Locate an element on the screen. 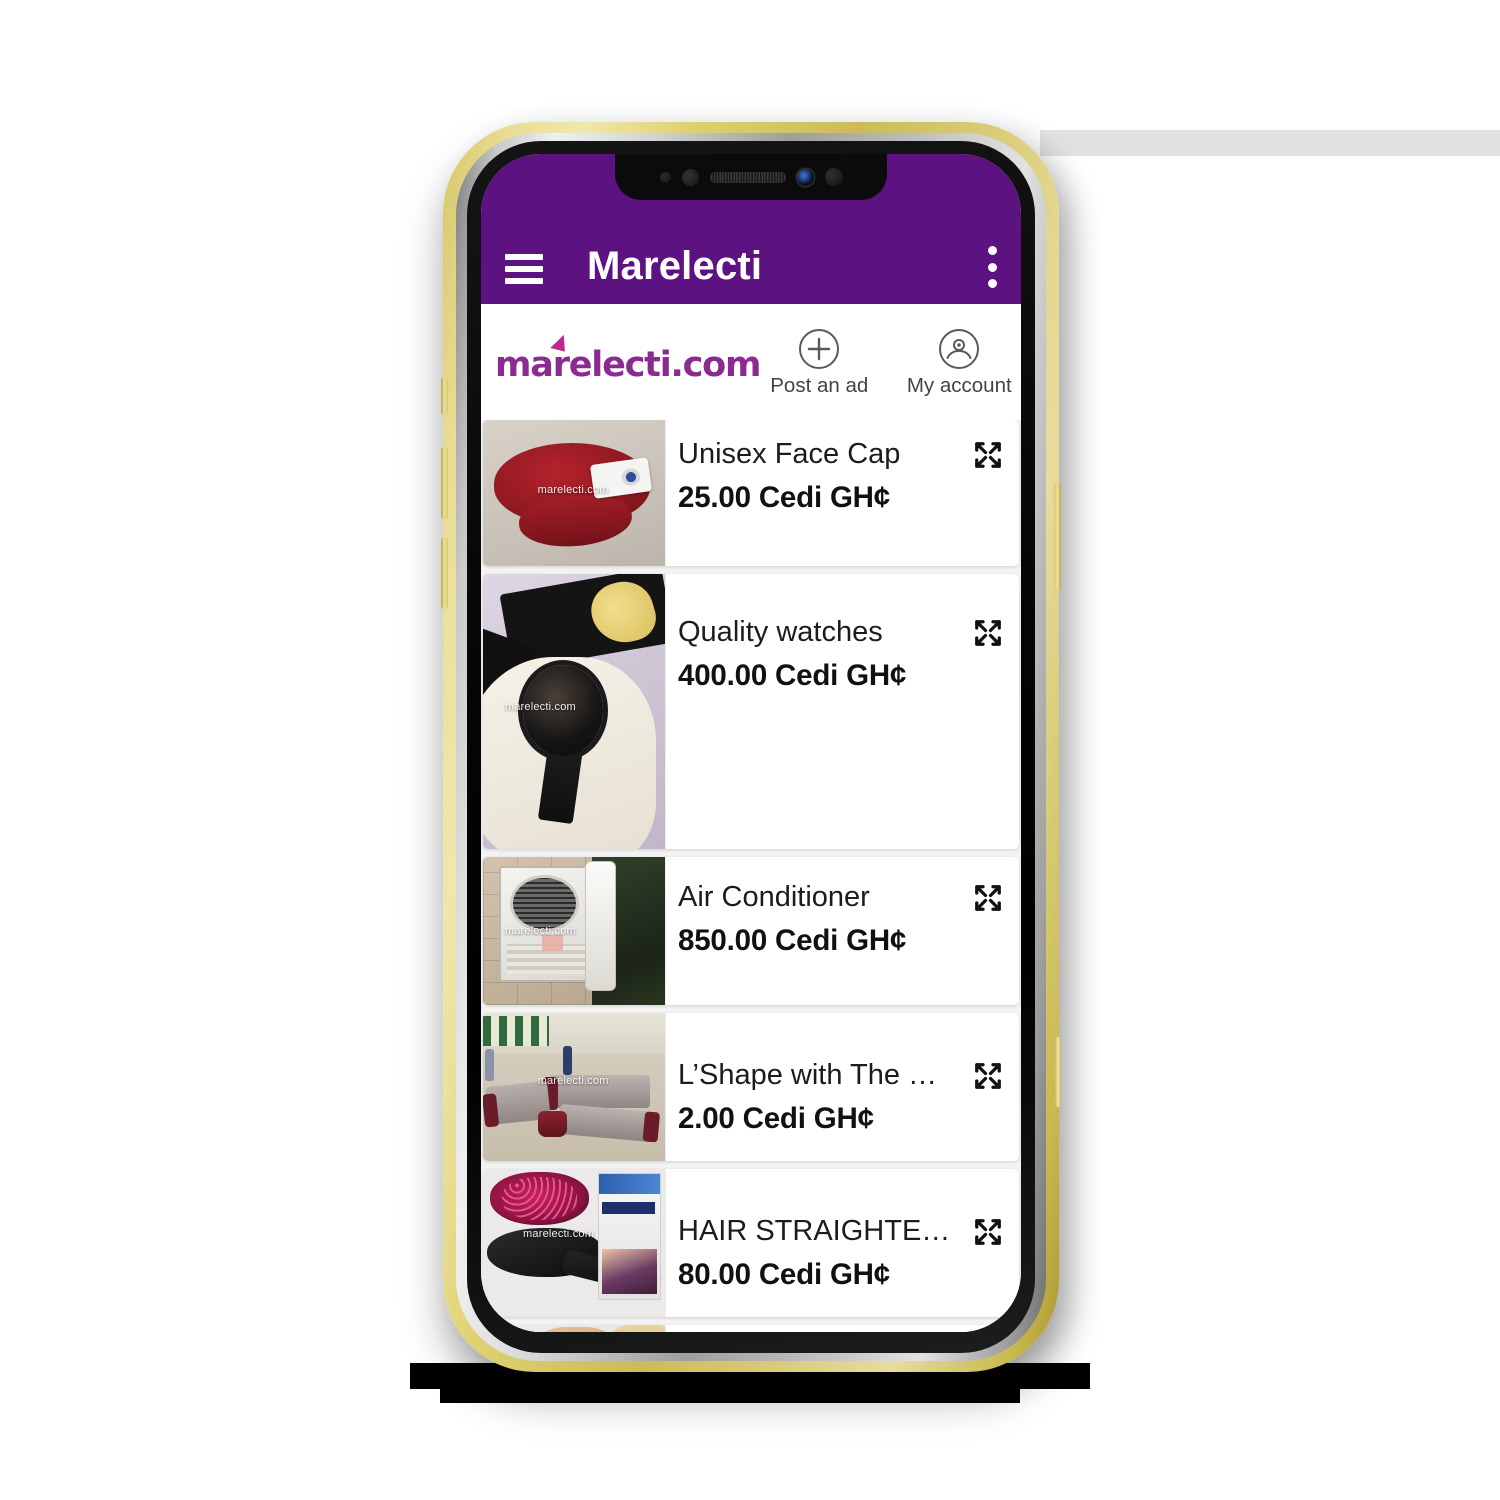 The height and width of the screenshot is (1500, 1500). listing-title-row: Air Conditioner is located at coordinates (840, 885).